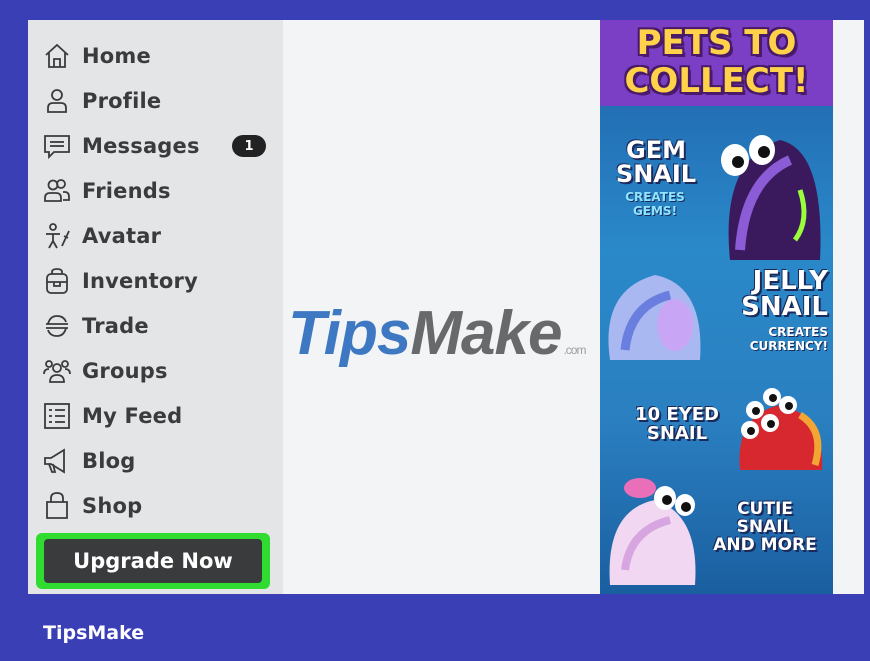  I want to click on messages-icon, so click(57, 146).